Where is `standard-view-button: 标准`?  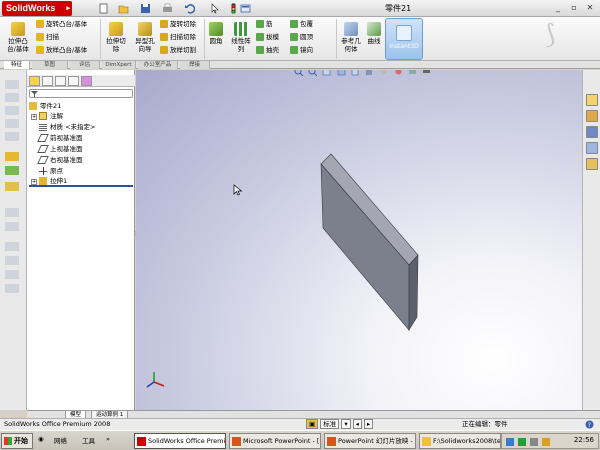 standard-view-button: 标准 is located at coordinates (330, 424).